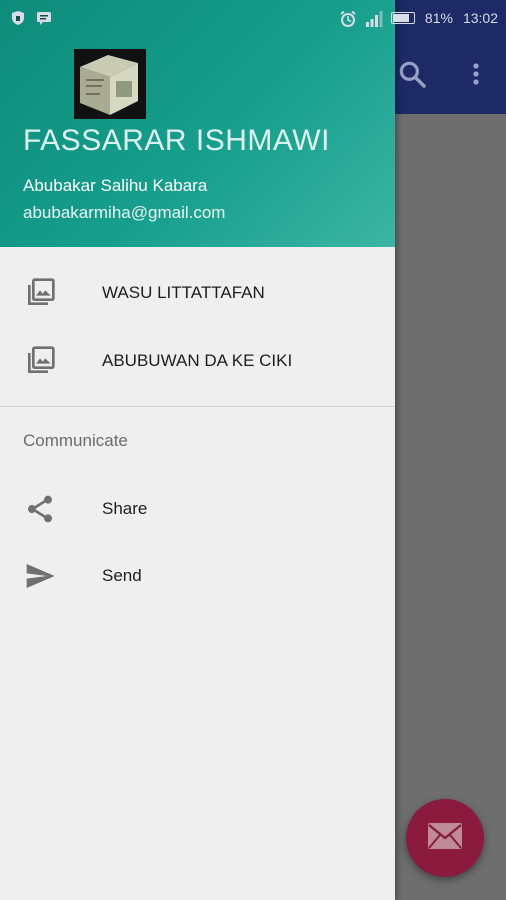  Describe the element at coordinates (374, 18) in the screenshot. I see `signal-icon` at that location.